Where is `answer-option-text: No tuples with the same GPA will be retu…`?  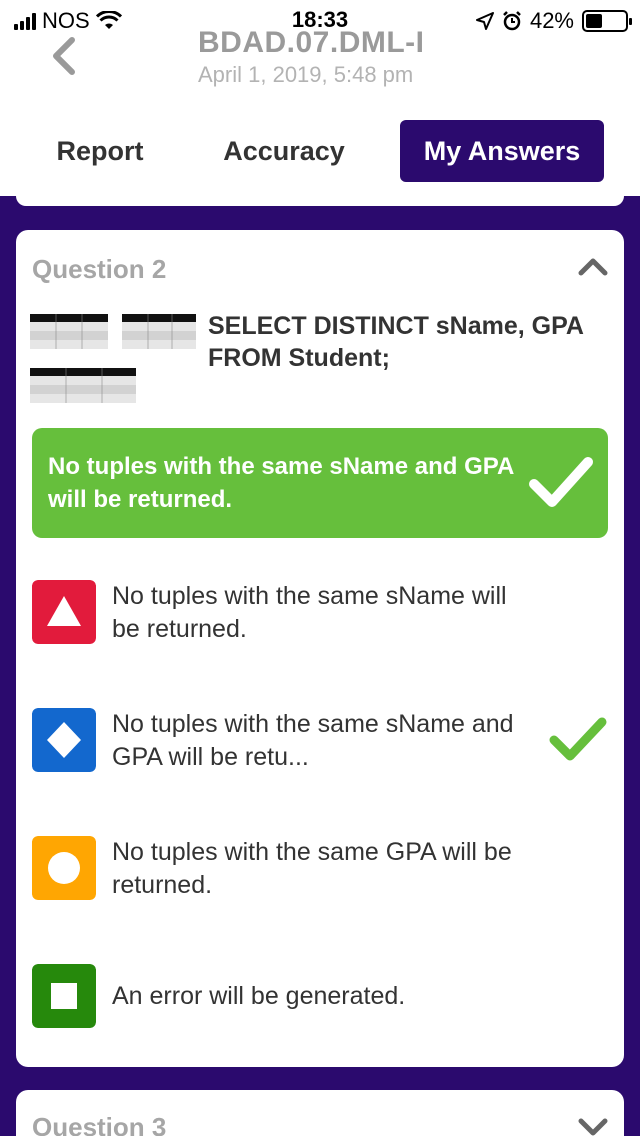 answer-option-text: No tuples with the same GPA will be retu… is located at coordinates (312, 868).